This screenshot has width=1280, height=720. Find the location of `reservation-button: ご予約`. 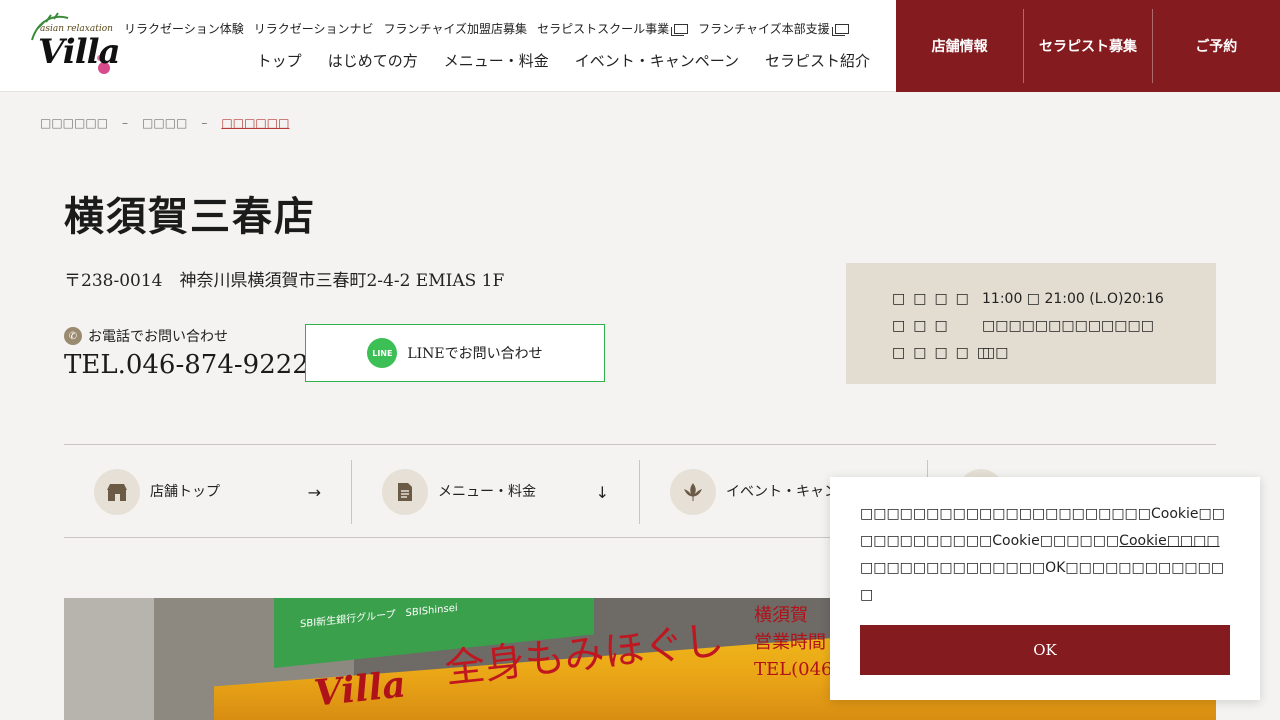

reservation-button: ご予約 is located at coordinates (1216, 46).